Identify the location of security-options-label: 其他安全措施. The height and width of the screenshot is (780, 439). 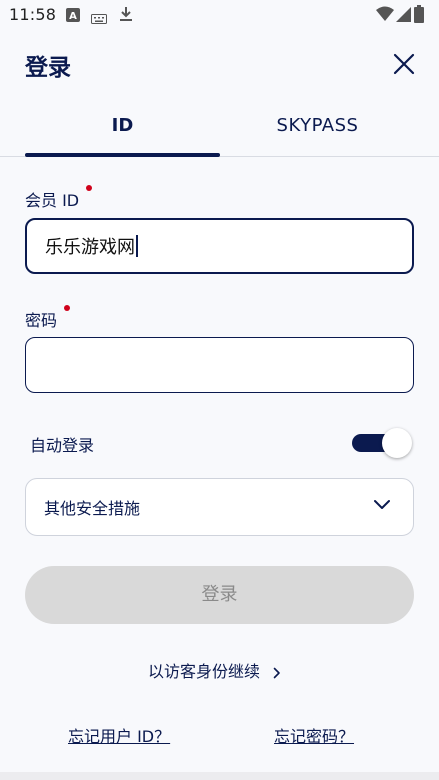
(92, 508).